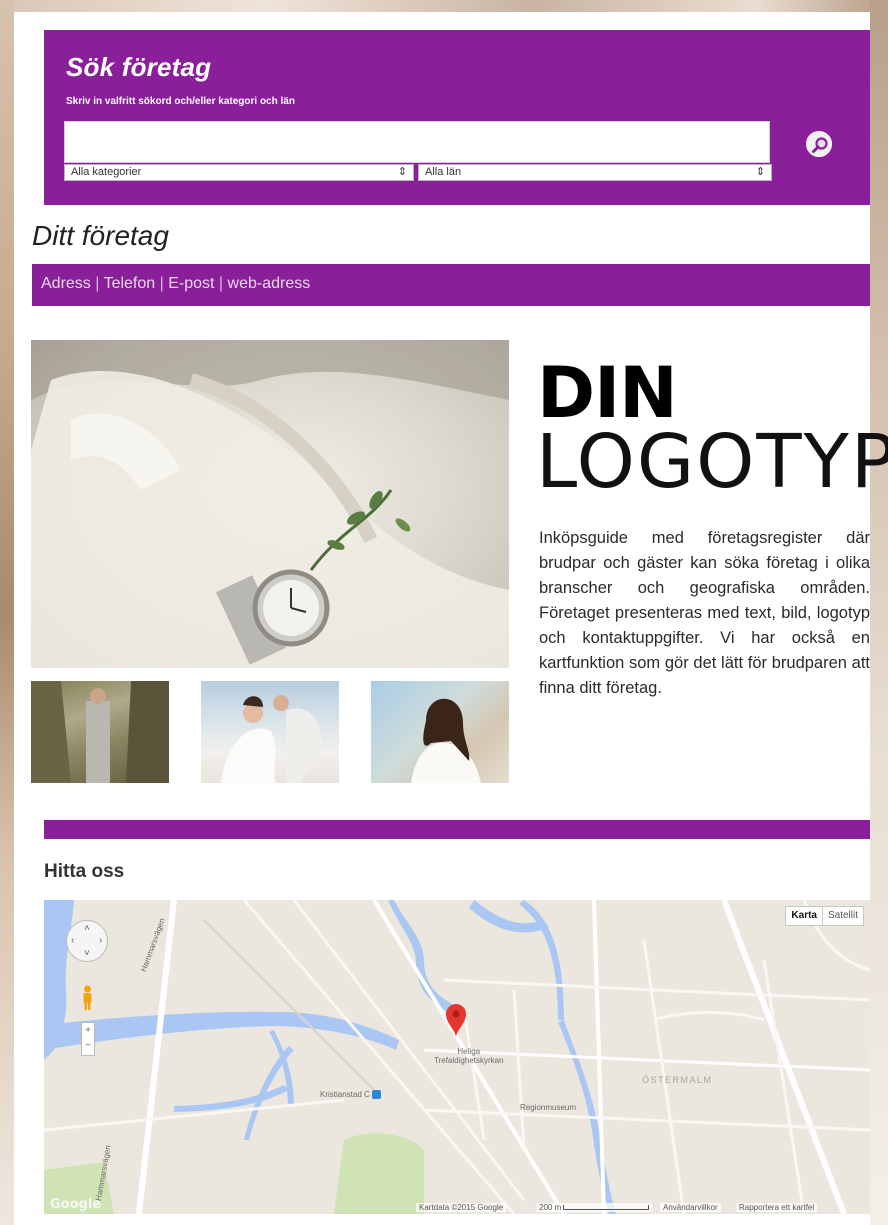  What do you see at coordinates (139, 67) in the screenshot?
I see `search-title: Sök företag` at bounding box center [139, 67].